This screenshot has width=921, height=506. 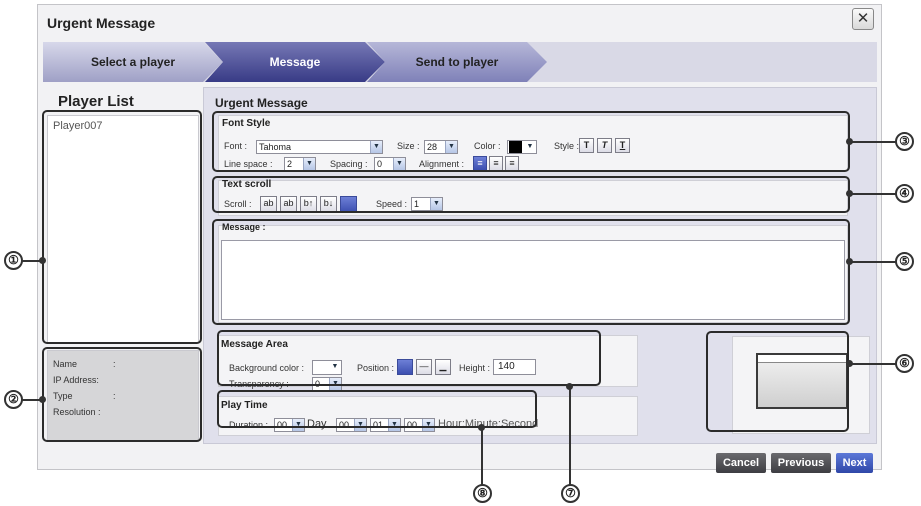 What do you see at coordinates (777, 381) in the screenshot?
I see `callout-highlight-preview` at bounding box center [777, 381].